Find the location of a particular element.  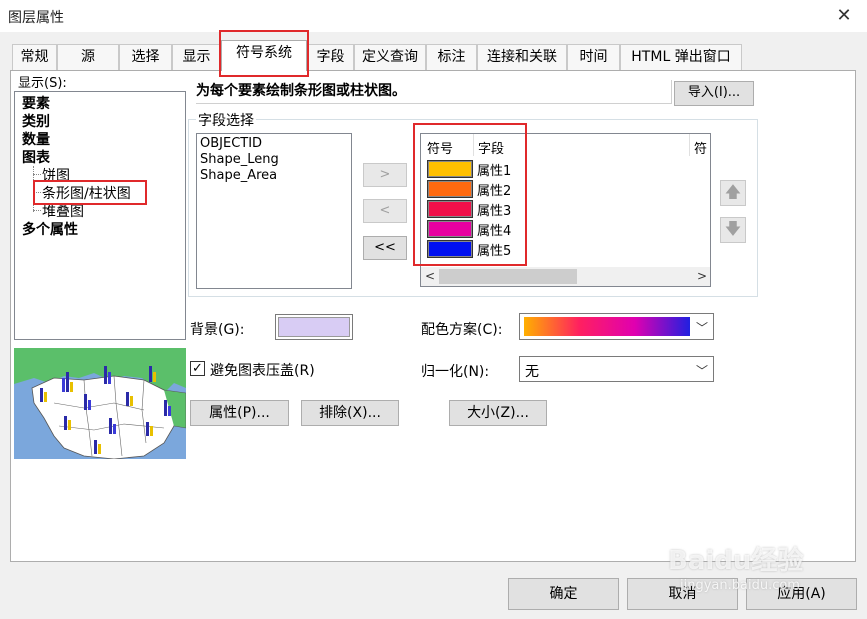

move-up-button: 🡅 is located at coordinates (733, 193).